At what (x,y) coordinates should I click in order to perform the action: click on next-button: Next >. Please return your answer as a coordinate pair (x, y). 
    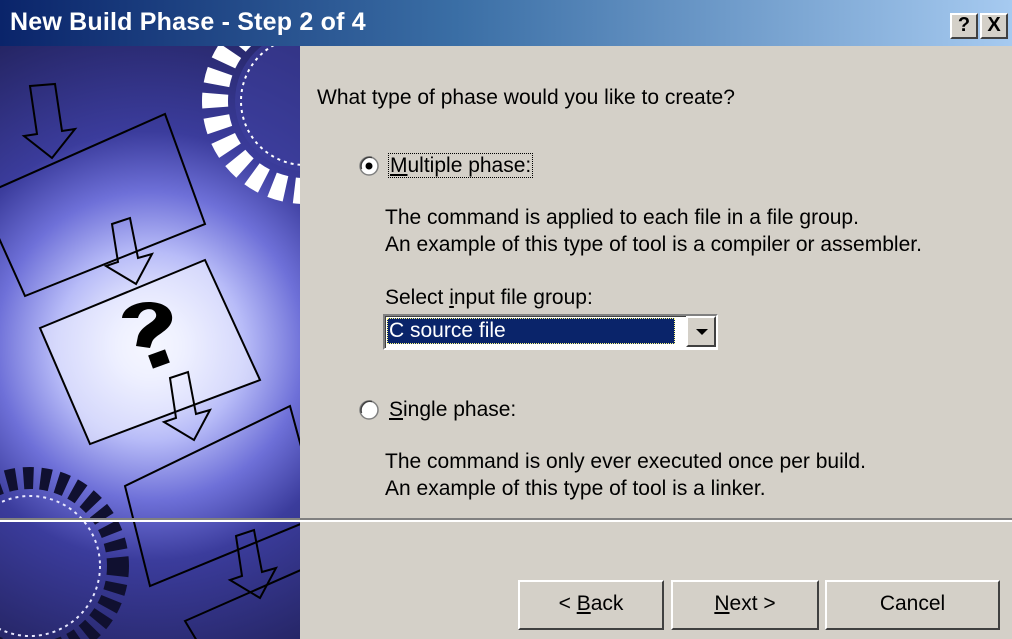
    Looking at the image, I should click on (745, 605).